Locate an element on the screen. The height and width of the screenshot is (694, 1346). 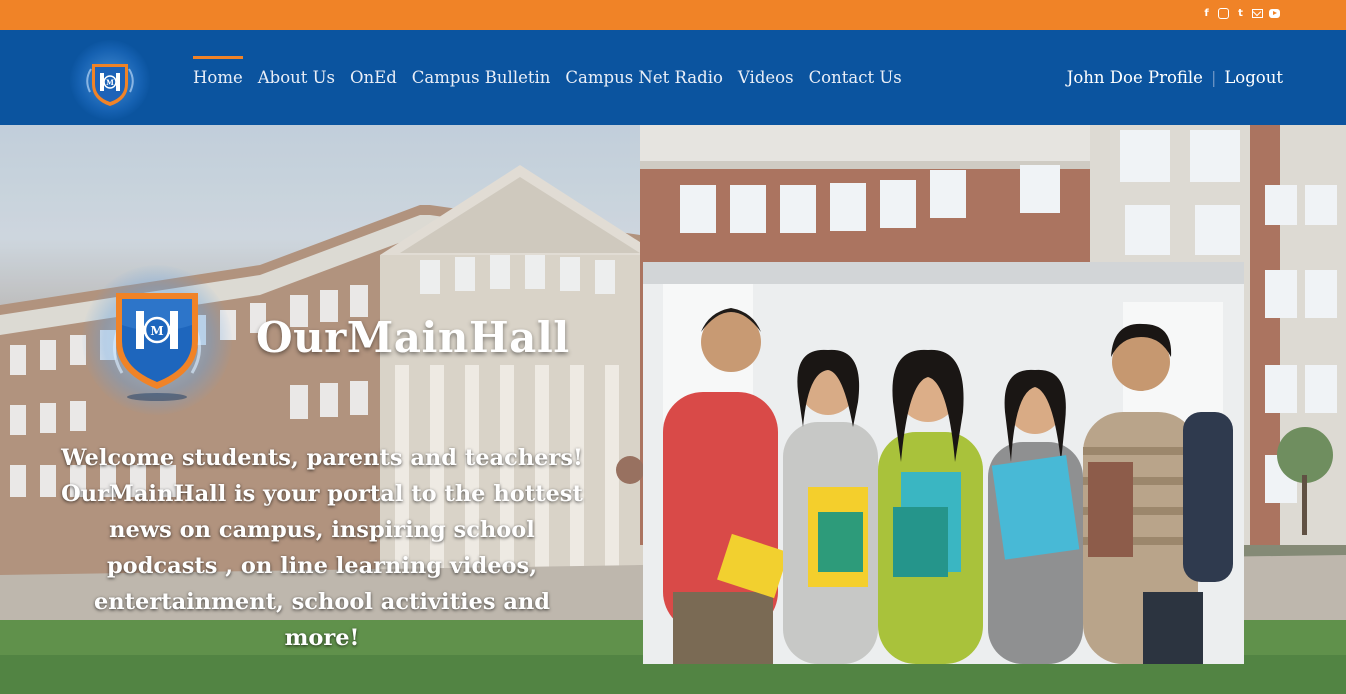
nav-about-us: About Us is located at coordinates (296, 71).